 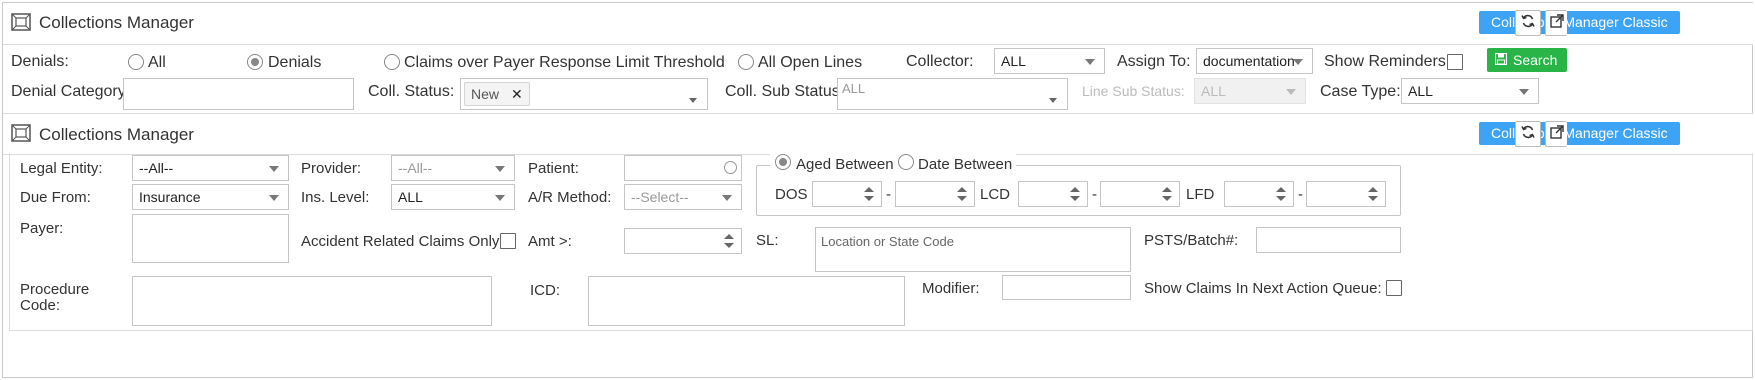 What do you see at coordinates (1394, 288) in the screenshot?
I see `show-claims-next-action-checkbox` at bounding box center [1394, 288].